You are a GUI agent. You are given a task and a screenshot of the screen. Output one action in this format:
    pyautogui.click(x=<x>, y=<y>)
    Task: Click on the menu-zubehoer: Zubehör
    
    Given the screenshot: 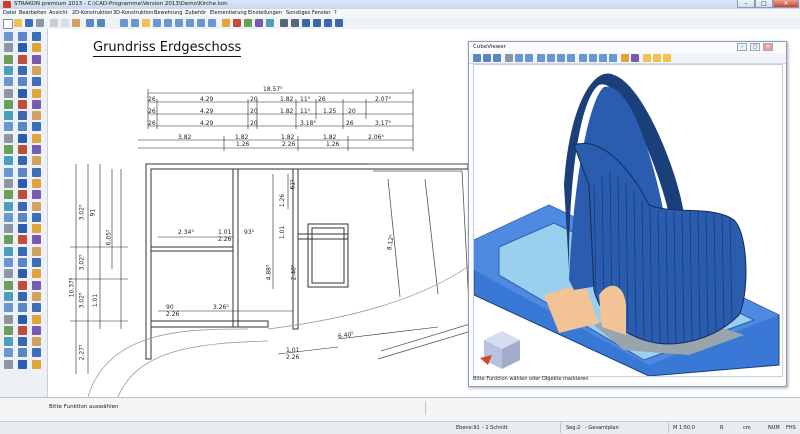 What is the action you would take?
    pyautogui.click(x=195, y=13)
    